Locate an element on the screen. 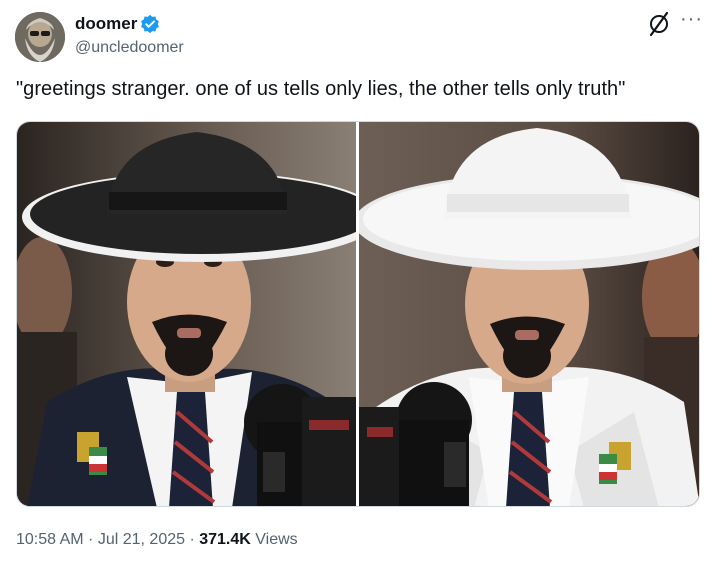 This screenshot has width=716, height=571. grok-icon is located at coordinates (659, 24).